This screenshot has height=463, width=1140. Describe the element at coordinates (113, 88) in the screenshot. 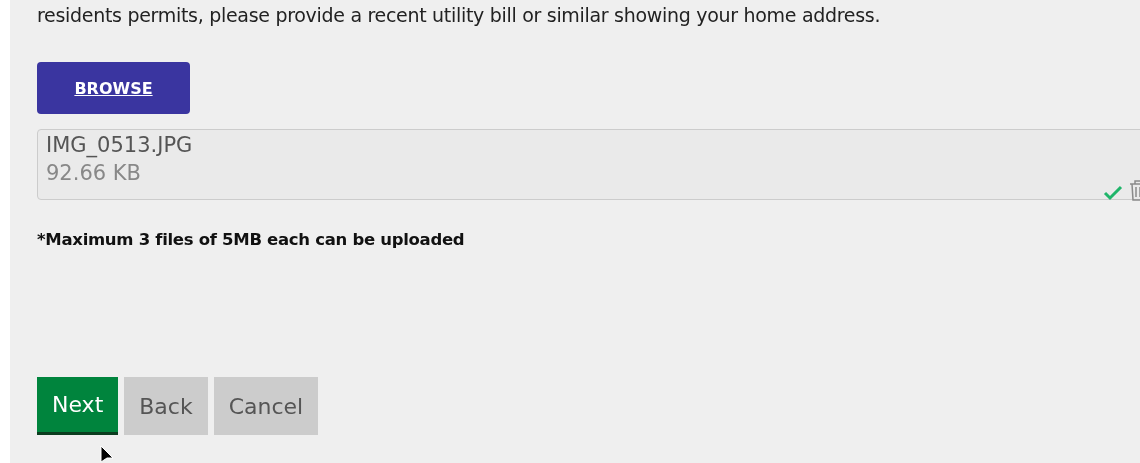

I see `browse-button: BROWSE` at that location.